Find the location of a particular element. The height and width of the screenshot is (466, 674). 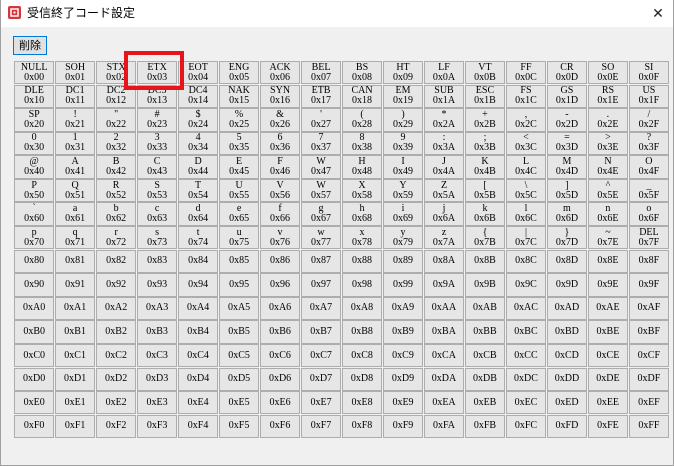

code-button: $0x24 is located at coordinates (198, 120).